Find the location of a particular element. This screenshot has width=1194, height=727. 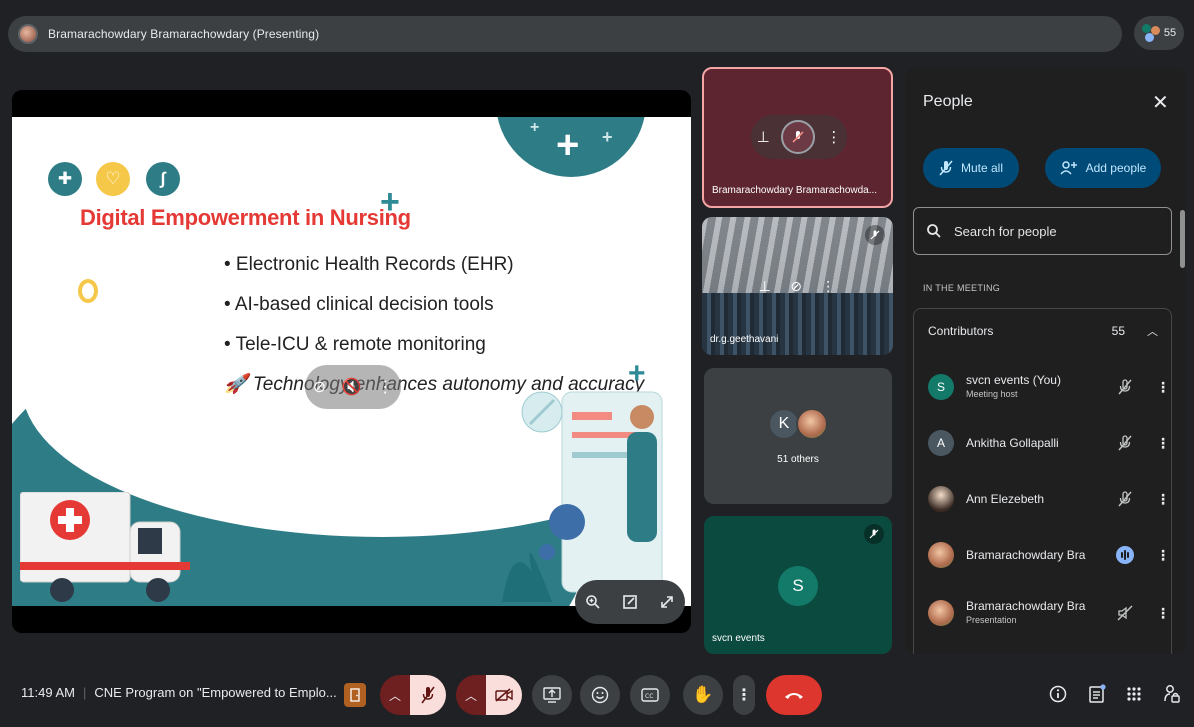

participant-row: Bramarachowdary Bra... ⋮ is located at coordinates (1049, 555).